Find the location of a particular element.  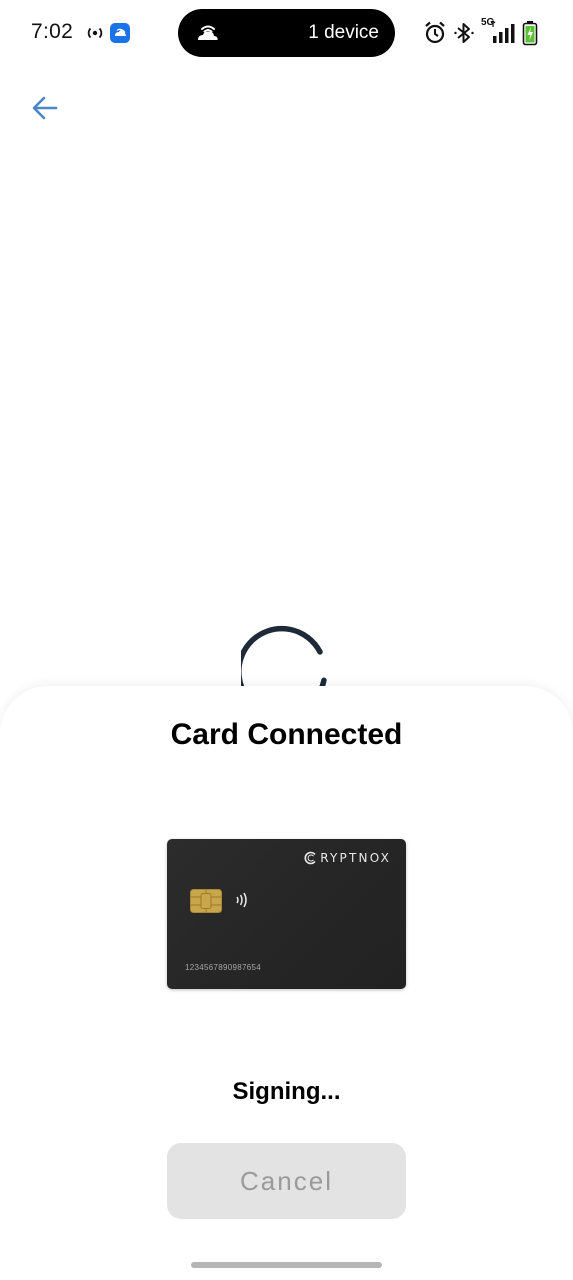

card-brand: RYPTNOX is located at coordinates (355, 858).